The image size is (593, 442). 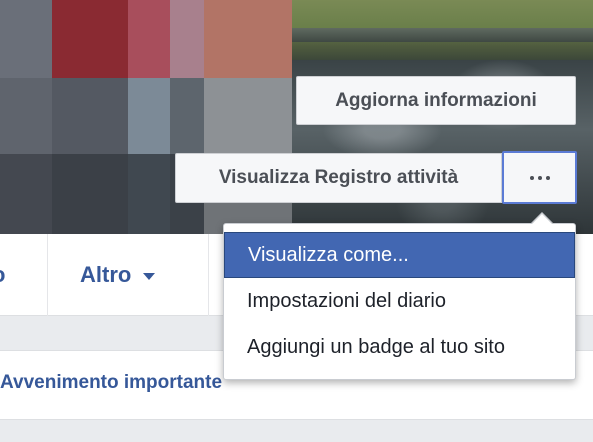 I want to click on nav-item-truncated: o, so click(x=2, y=275).